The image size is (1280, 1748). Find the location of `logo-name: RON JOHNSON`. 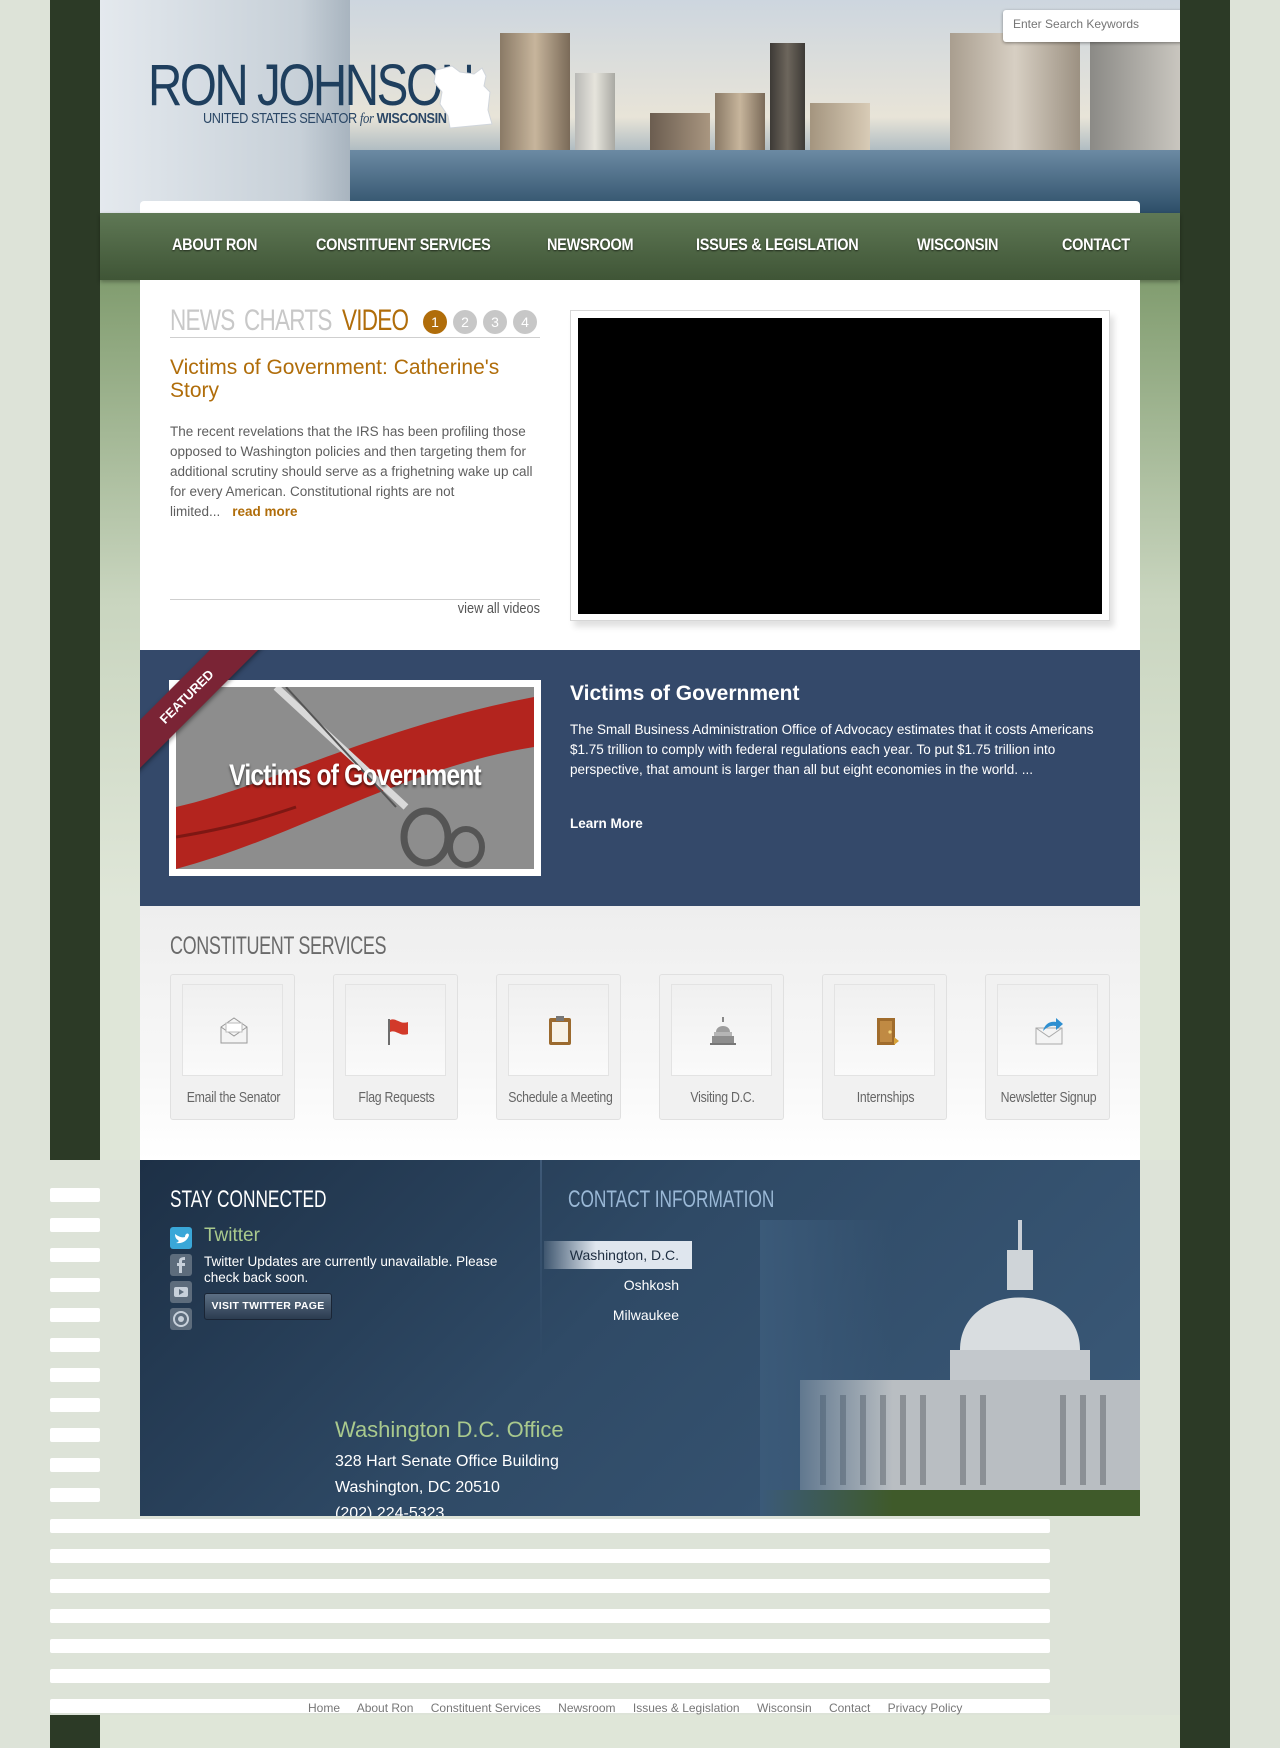

logo-name: RON JOHNSON is located at coordinates (311, 85).